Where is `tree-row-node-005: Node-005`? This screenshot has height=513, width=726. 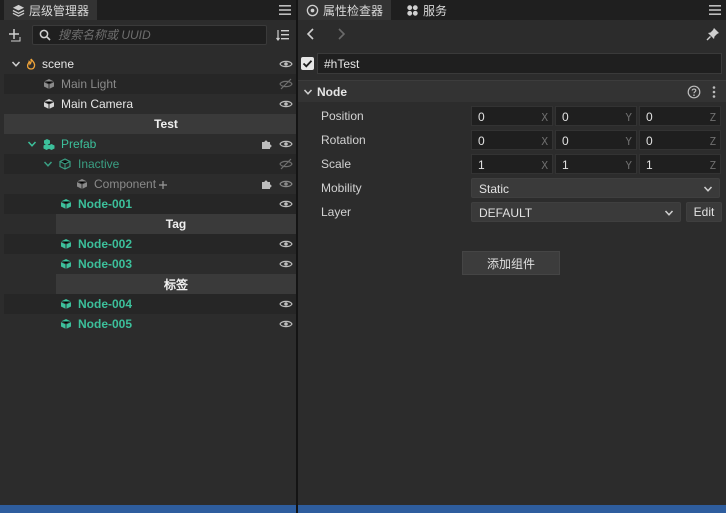
tree-row-node-005: Node-005 is located at coordinates (150, 324).